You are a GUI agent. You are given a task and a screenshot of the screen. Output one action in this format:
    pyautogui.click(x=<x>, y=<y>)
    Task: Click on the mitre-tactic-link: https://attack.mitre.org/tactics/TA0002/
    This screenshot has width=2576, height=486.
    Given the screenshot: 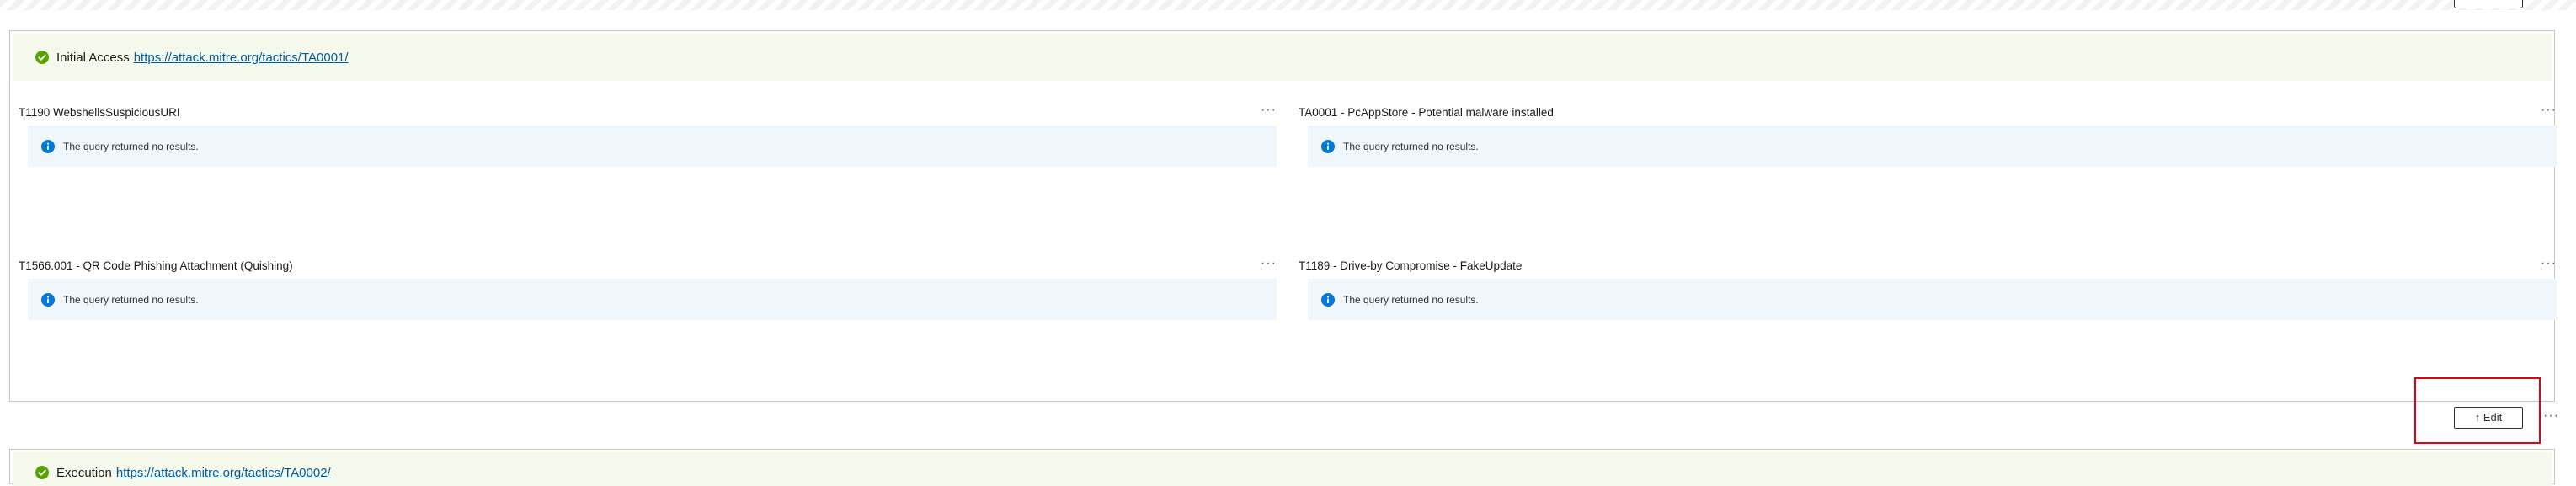 What is the action you would take?
    pyautogui.click(x=223, y=473)
    